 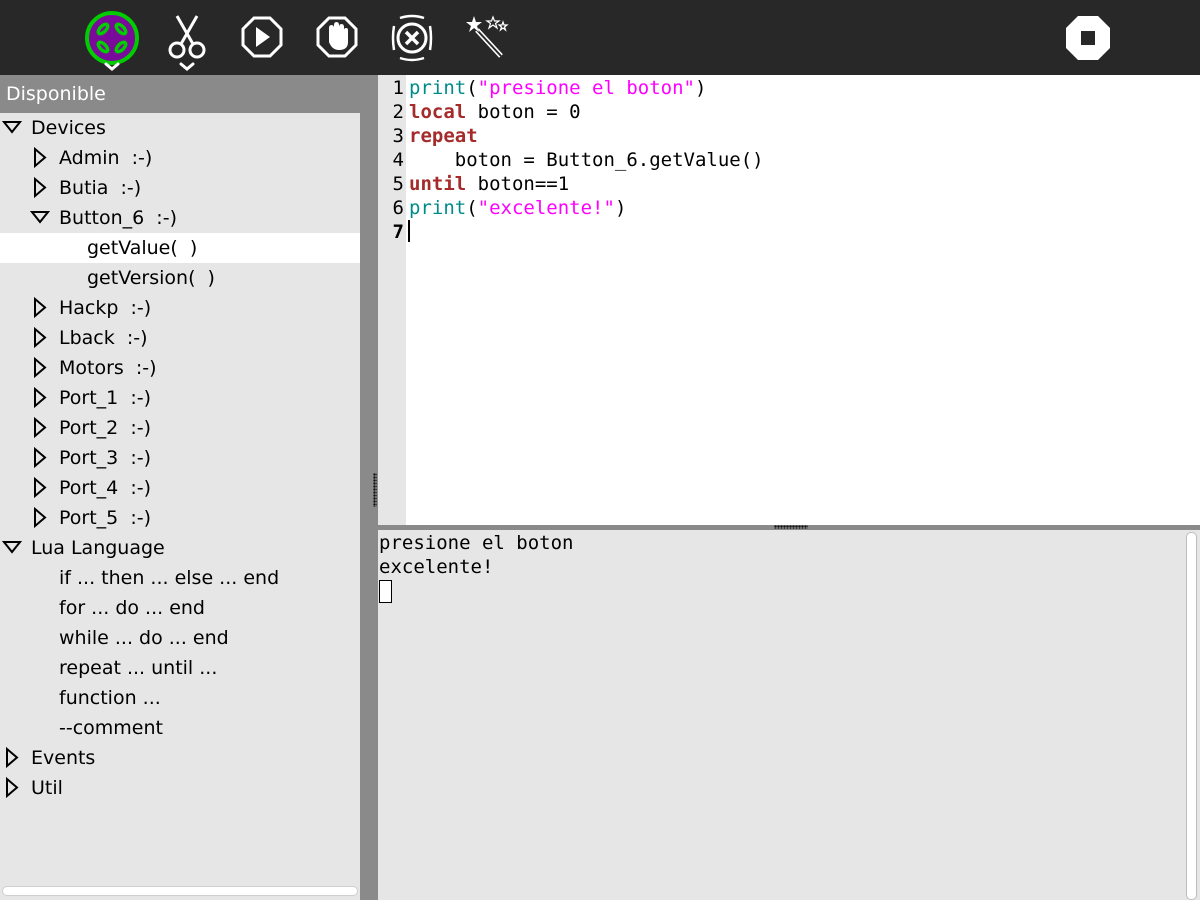 I want to click on sidebar-header: Disponible, so click(x=180, y=94).